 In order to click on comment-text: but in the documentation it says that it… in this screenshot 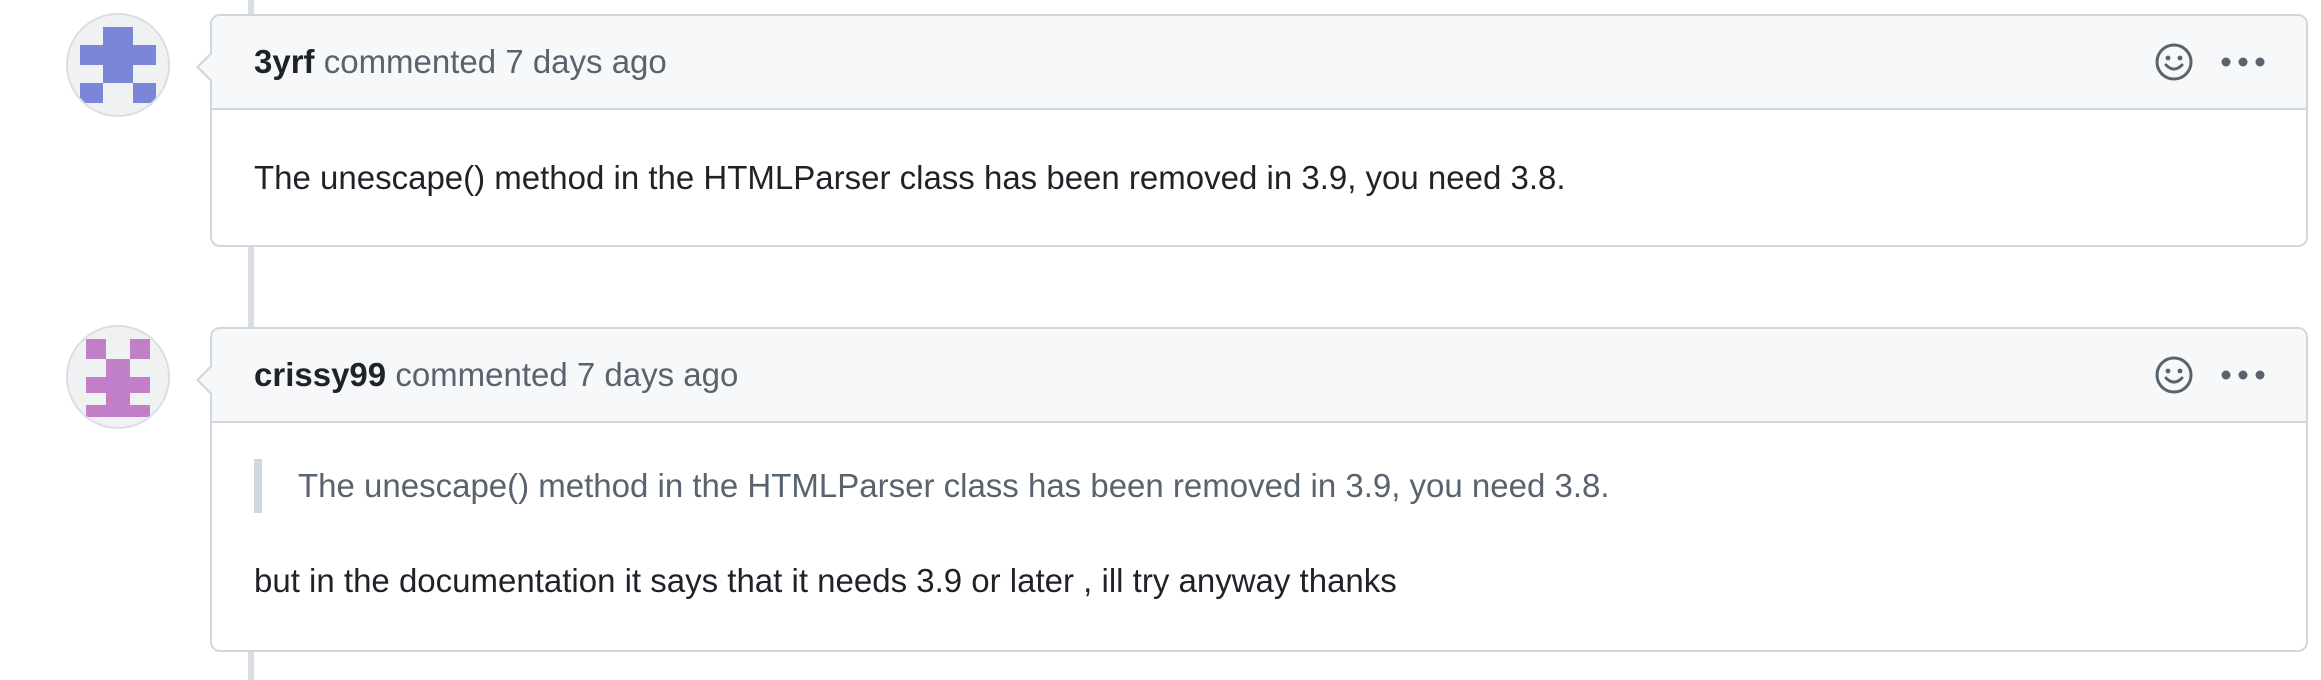, I will do `click(825, 580)`.